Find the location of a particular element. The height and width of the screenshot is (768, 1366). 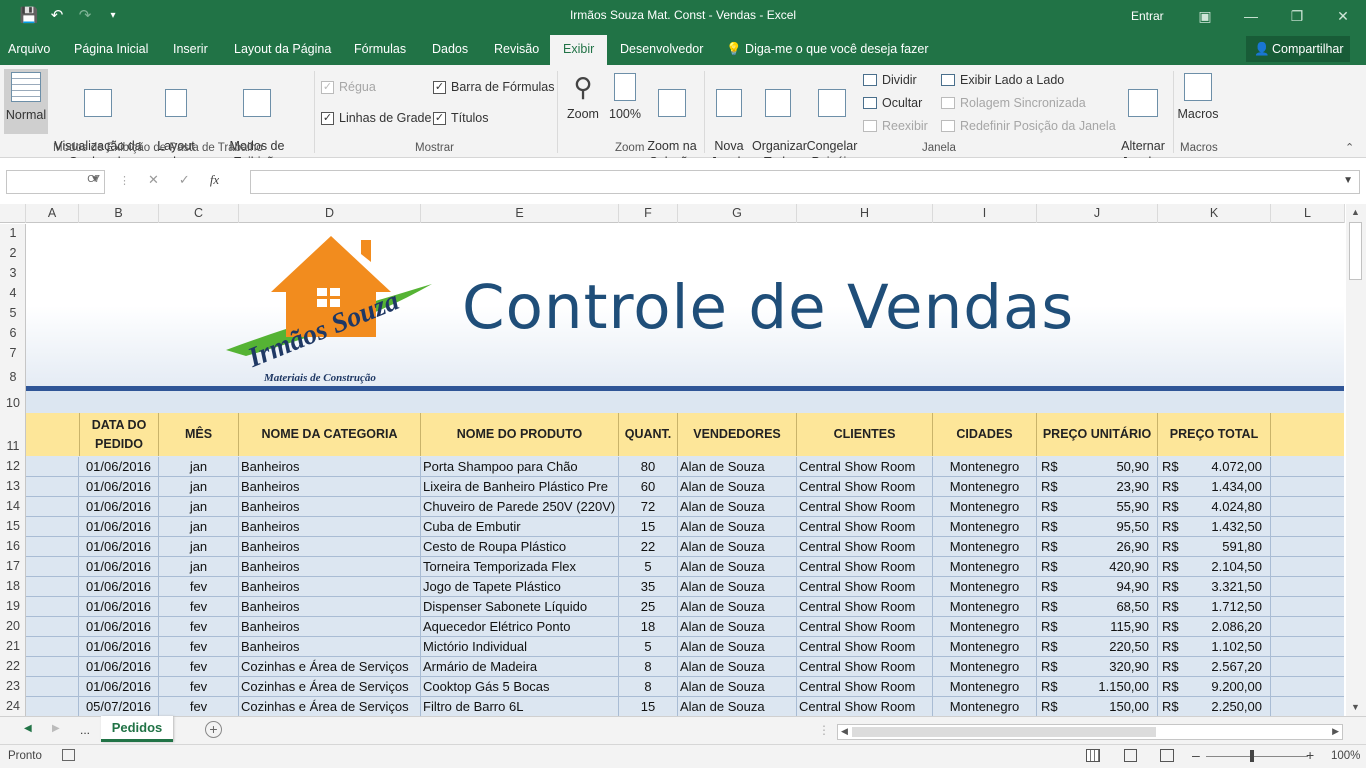

column-header: K is located at coordinates (1214, 213).